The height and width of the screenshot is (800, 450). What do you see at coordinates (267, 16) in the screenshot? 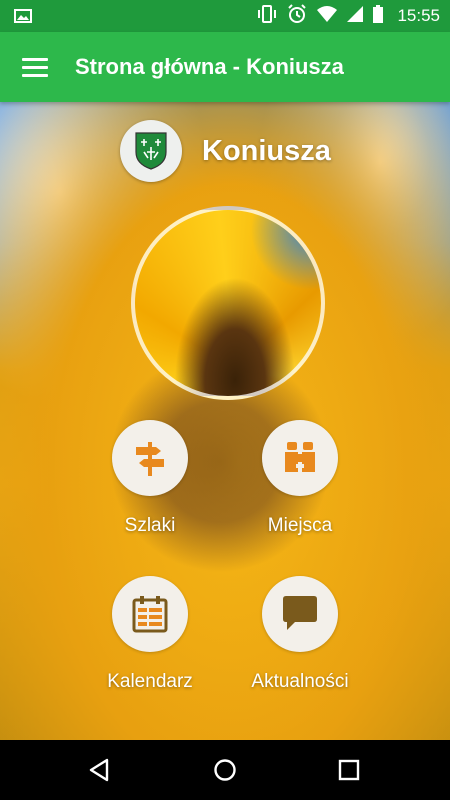
I see `vibrate-icon` at bounding box center [267, 16].